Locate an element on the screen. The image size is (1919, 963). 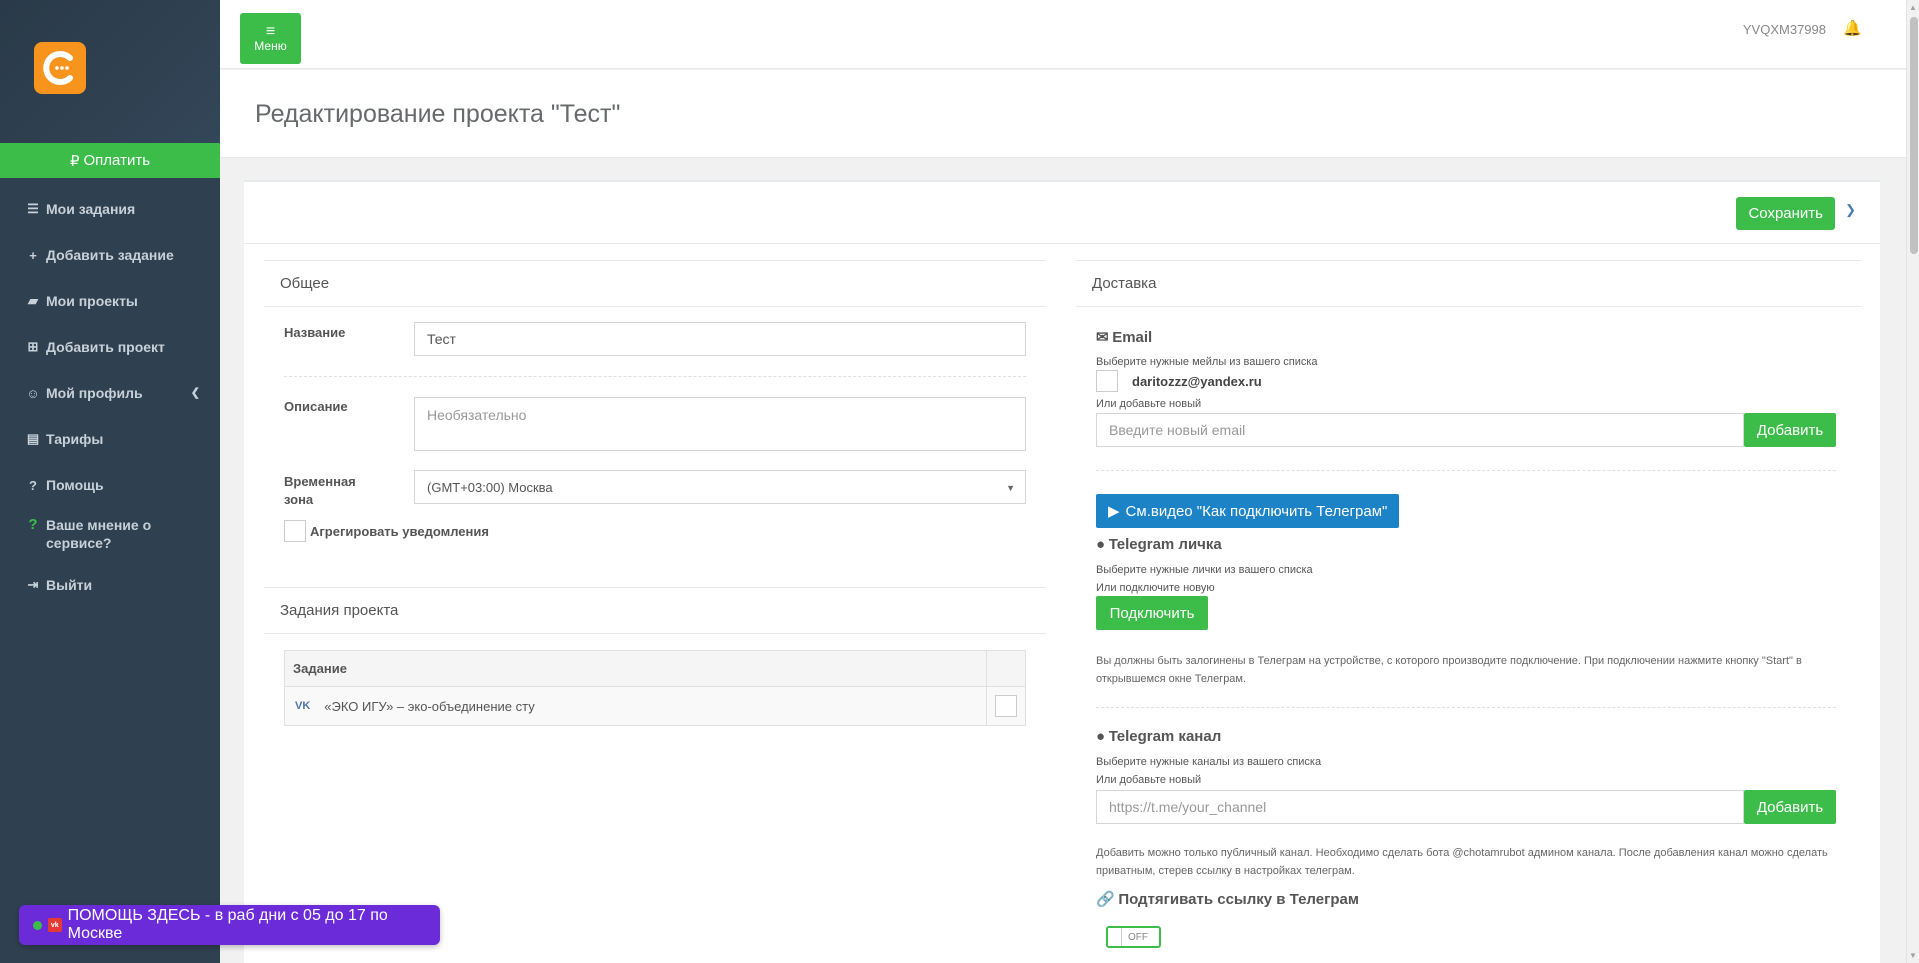
telegram-channel-title: ● Telegram канал is located at coordinates (1159, 736).